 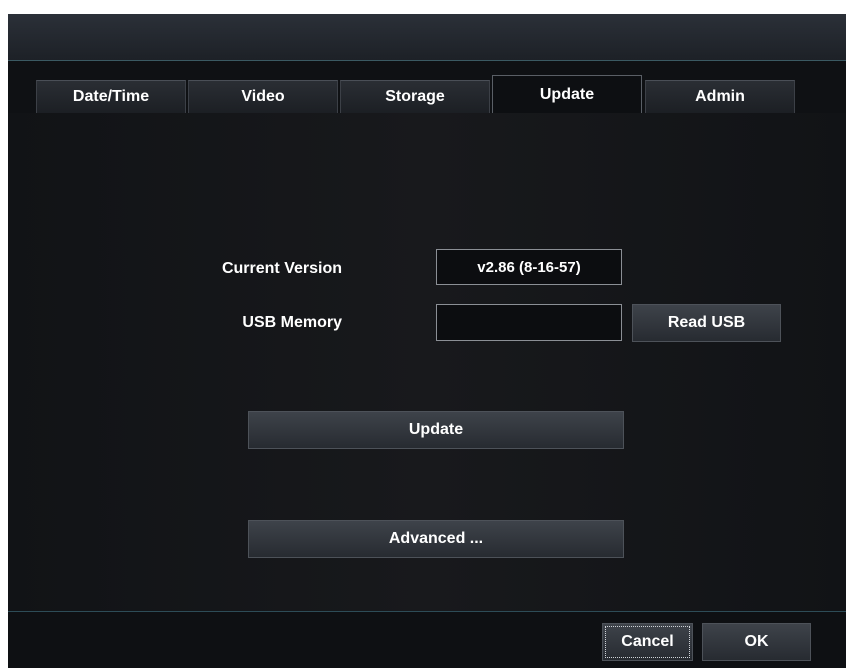 What do you see at coordinates (292, 322) in the screenshot?
I see `usb-memory-label: USB Memory` at bounding box center [292, 322].